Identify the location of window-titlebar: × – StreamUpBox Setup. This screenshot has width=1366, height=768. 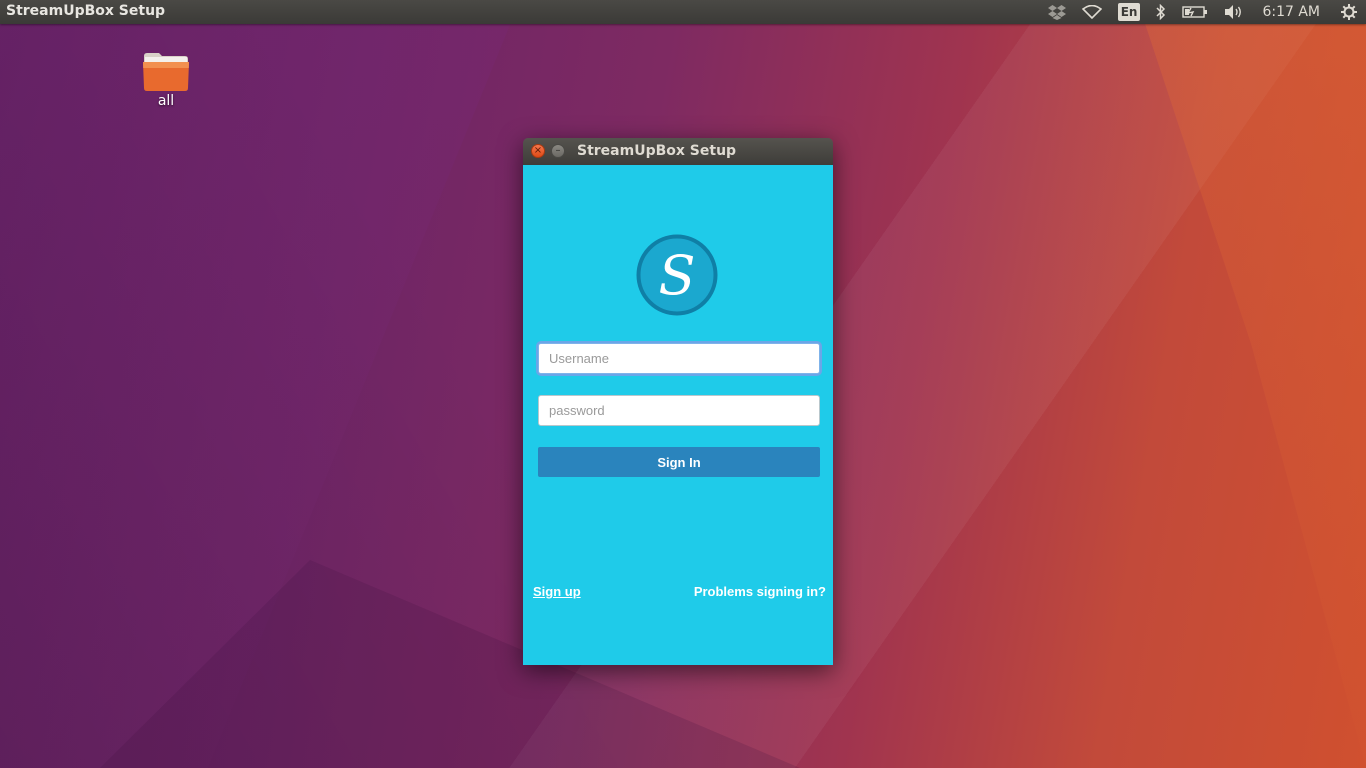
(678, 151).